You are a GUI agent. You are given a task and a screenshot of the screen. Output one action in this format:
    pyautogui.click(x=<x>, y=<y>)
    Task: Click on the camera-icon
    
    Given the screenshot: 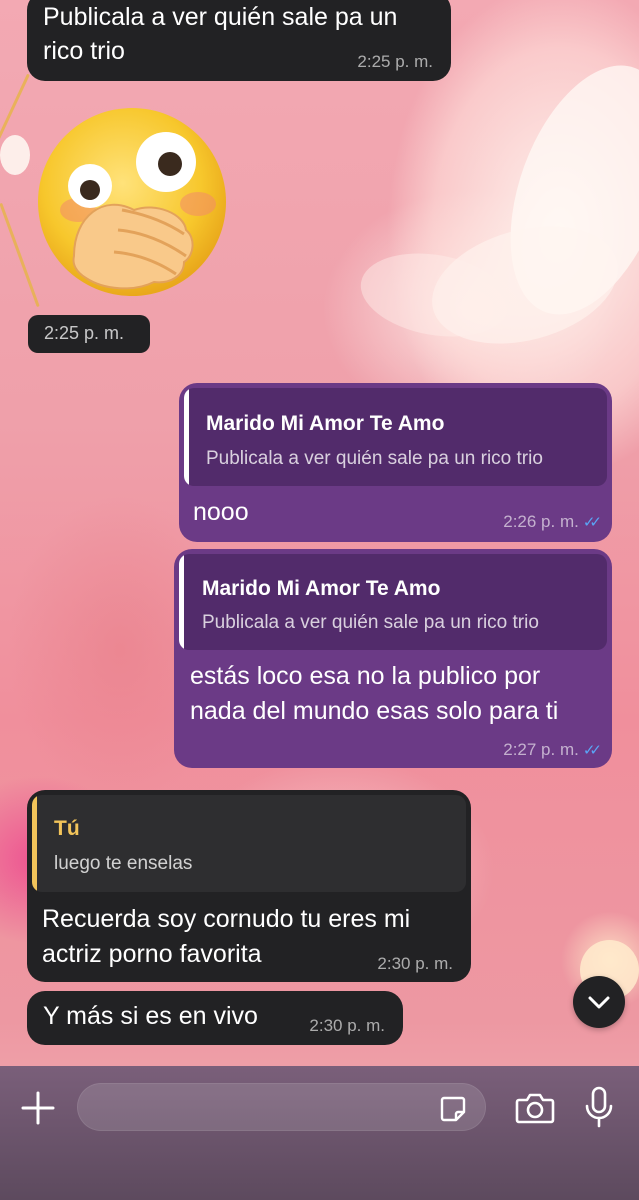 What is the action you would take?
    pyautogui.click(x=535, y=1108)
    